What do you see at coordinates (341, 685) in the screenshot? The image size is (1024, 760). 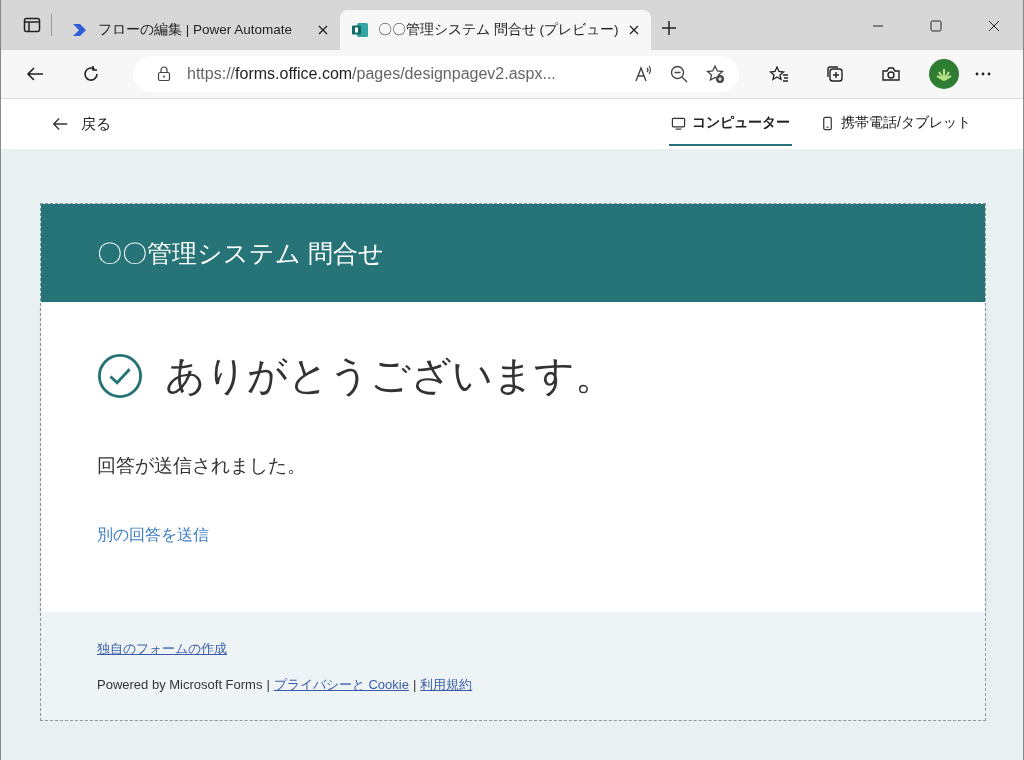 I see `privacy-link: プライバシーと Cookie` at bounding box center [341, 685].